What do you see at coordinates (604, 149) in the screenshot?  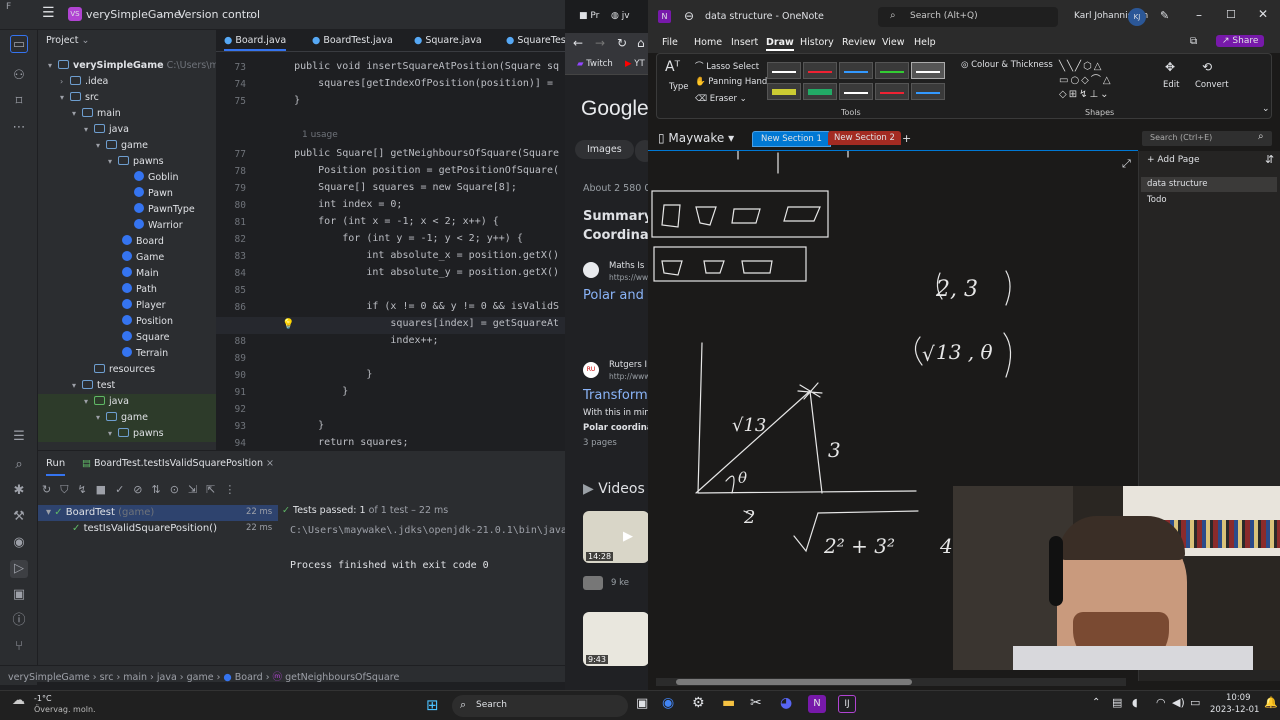 I see `images-chip: Images` at bounding box center [604, 149].